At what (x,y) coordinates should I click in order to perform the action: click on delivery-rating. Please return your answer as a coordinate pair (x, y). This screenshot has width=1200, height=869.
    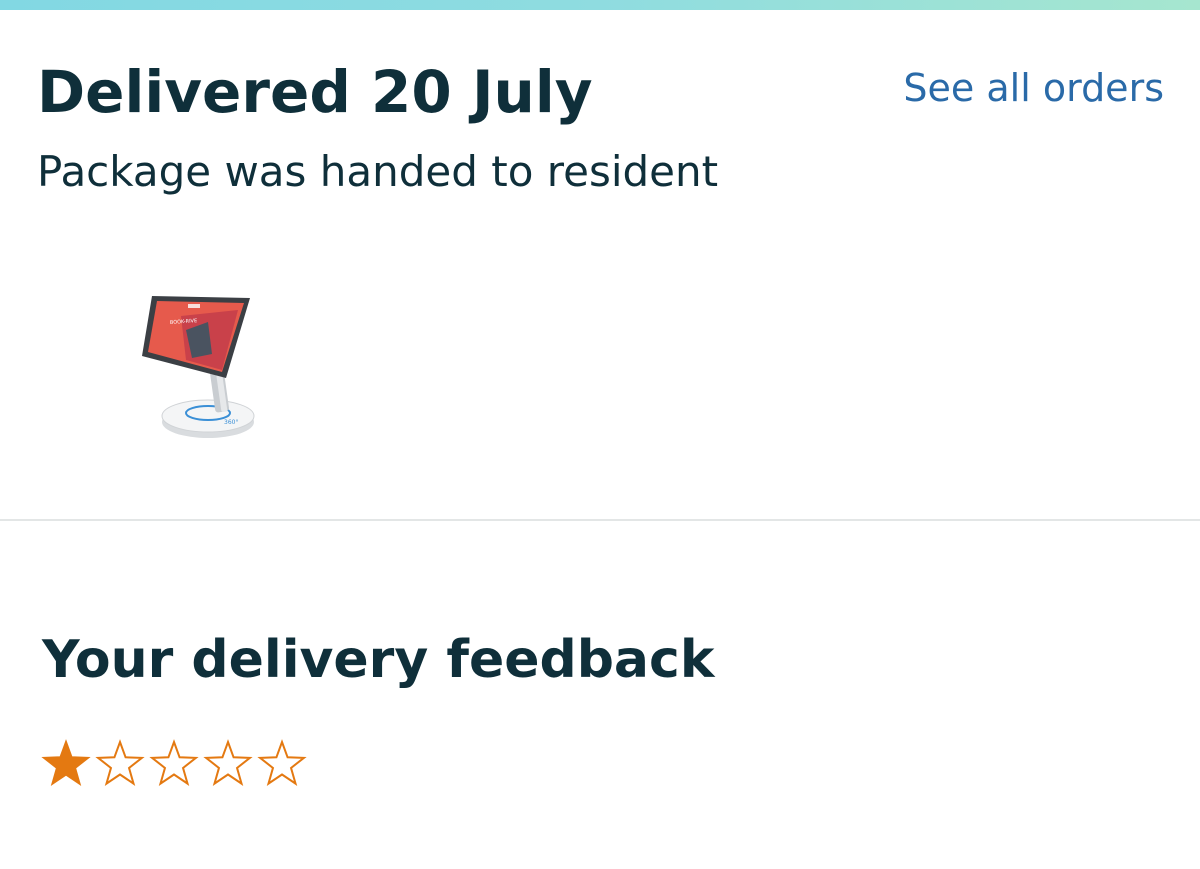
    Looking at the image, I should click on (174, 764).